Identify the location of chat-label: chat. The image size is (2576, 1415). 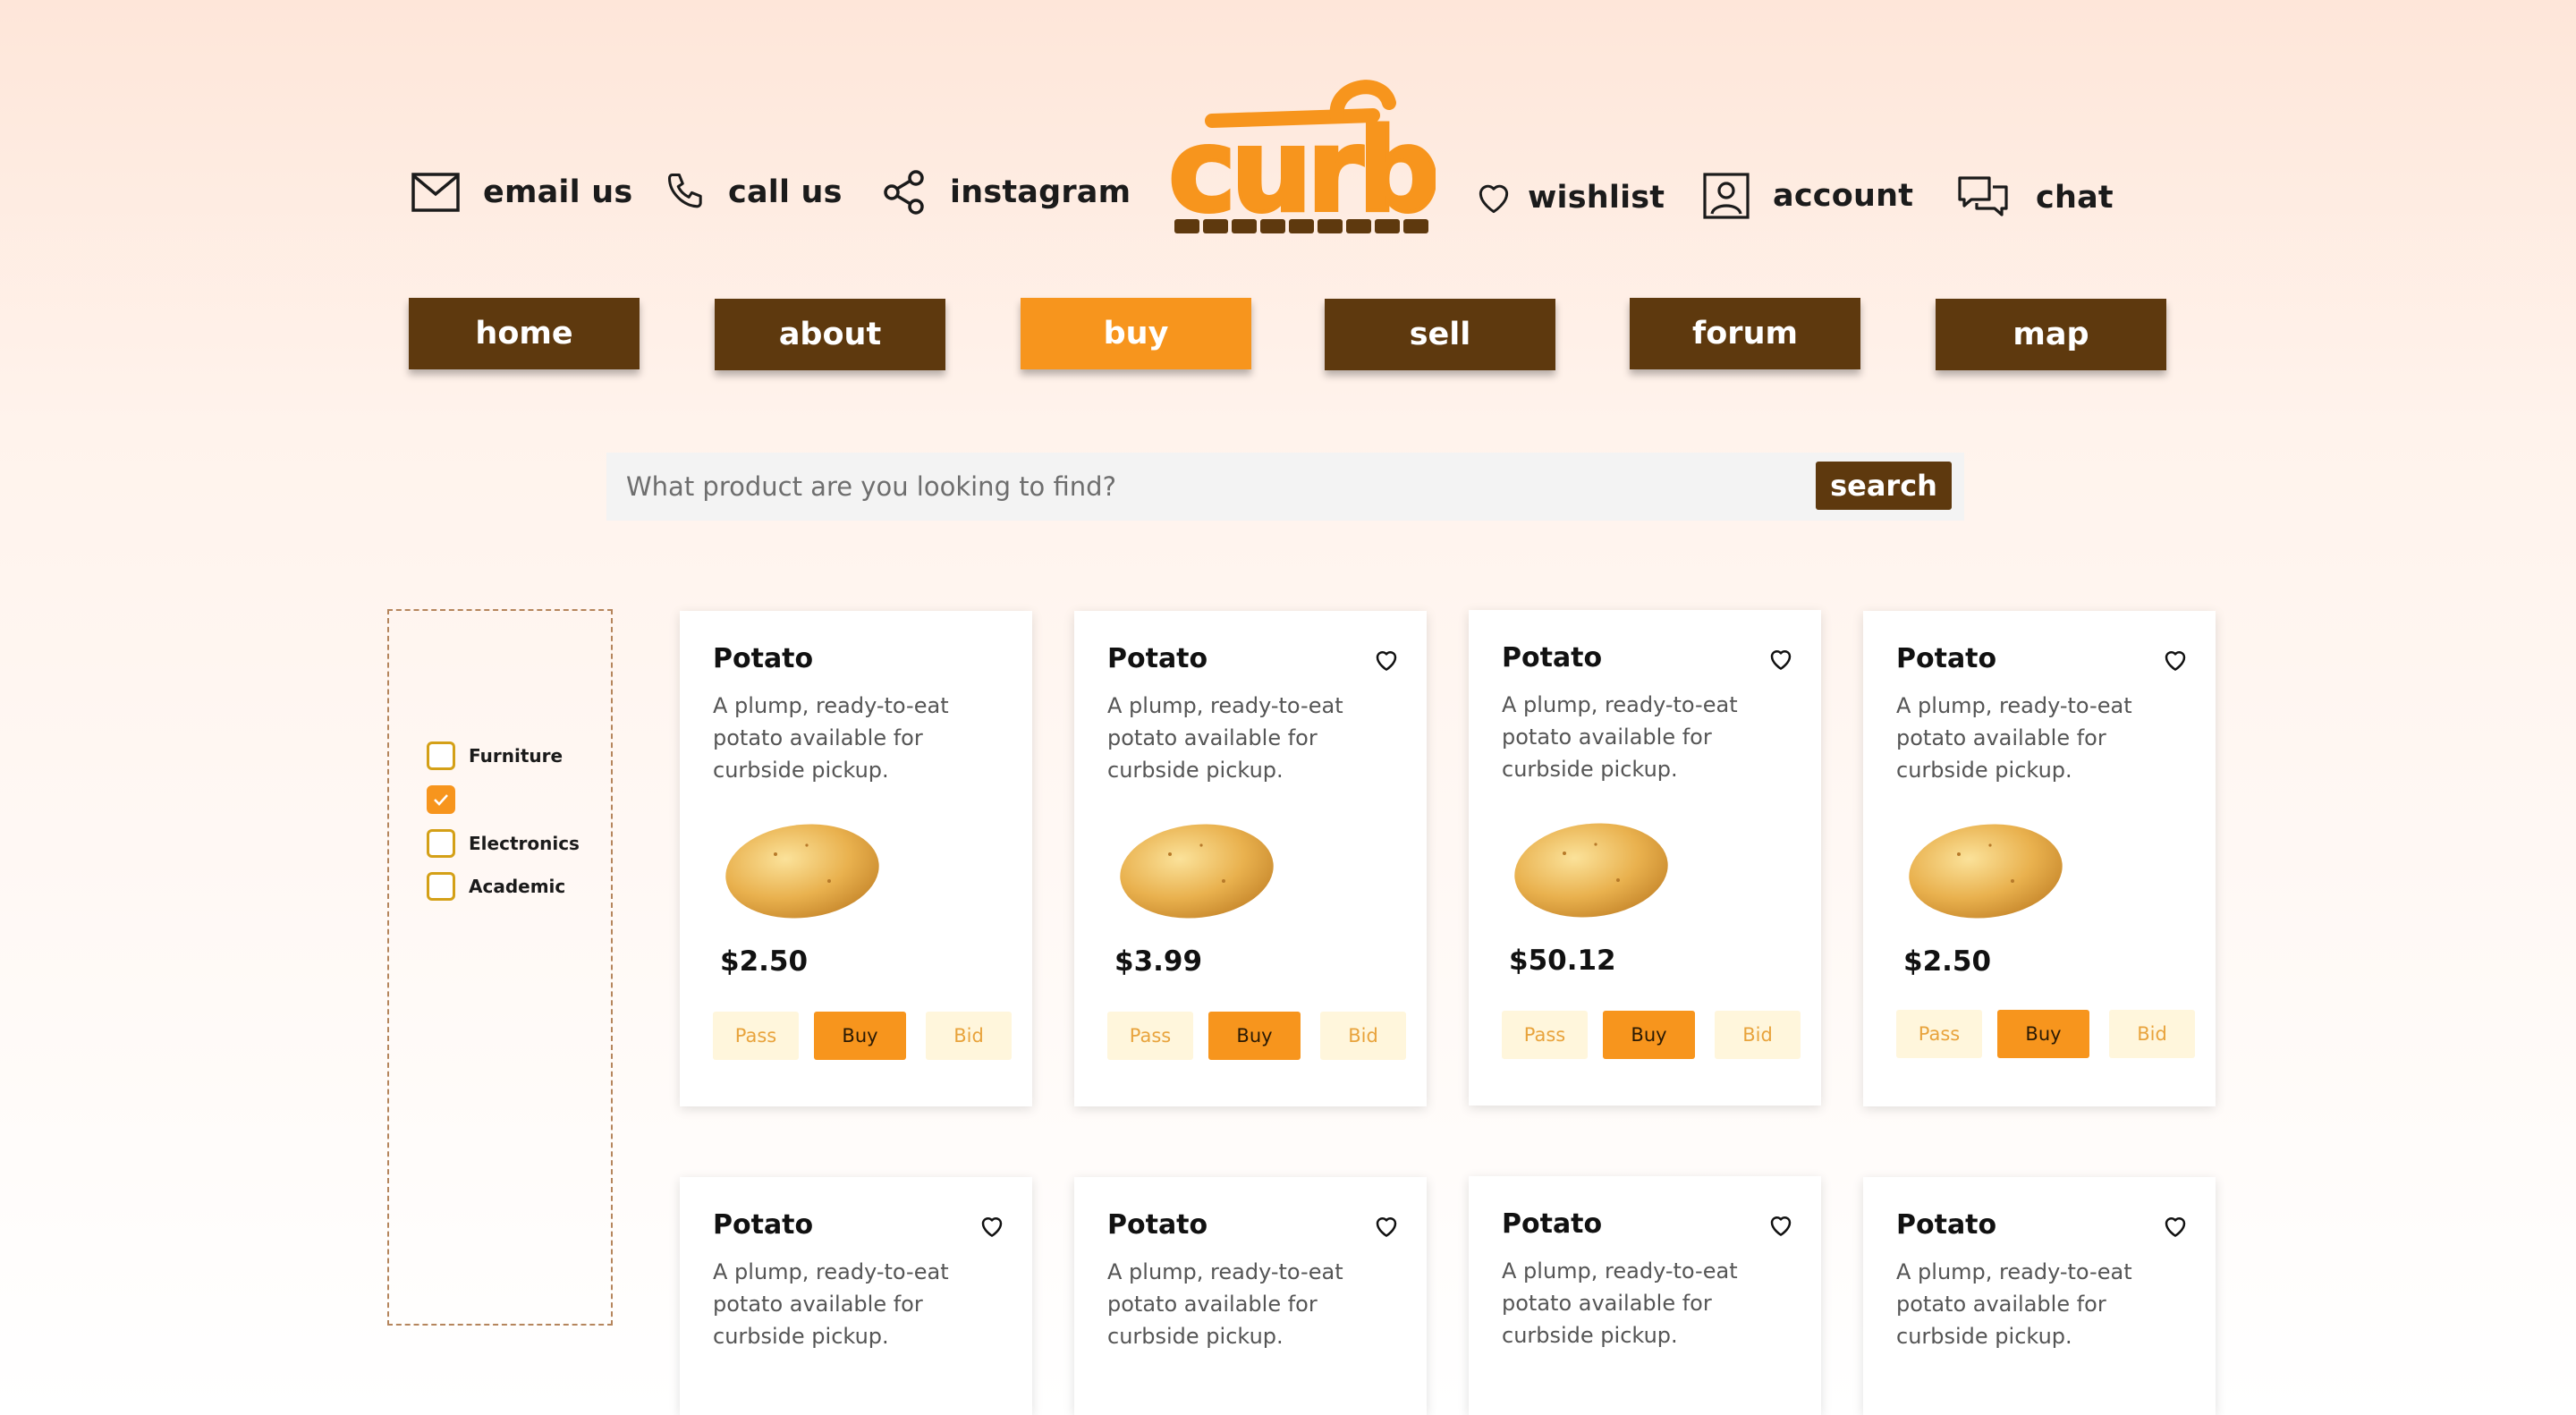
(2075, 198).